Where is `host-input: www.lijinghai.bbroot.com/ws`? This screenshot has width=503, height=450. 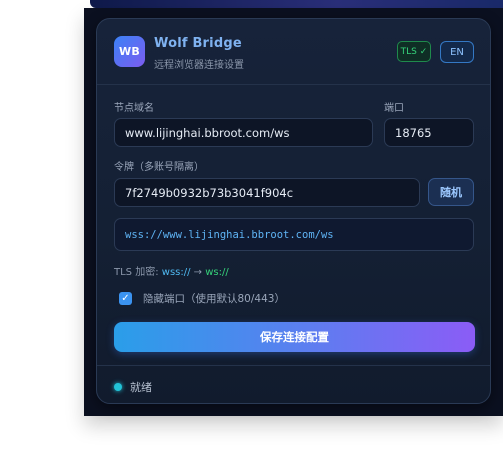
host-input: www.lijinghai.bbroot.com/ws is located at coordinates (243, 132).